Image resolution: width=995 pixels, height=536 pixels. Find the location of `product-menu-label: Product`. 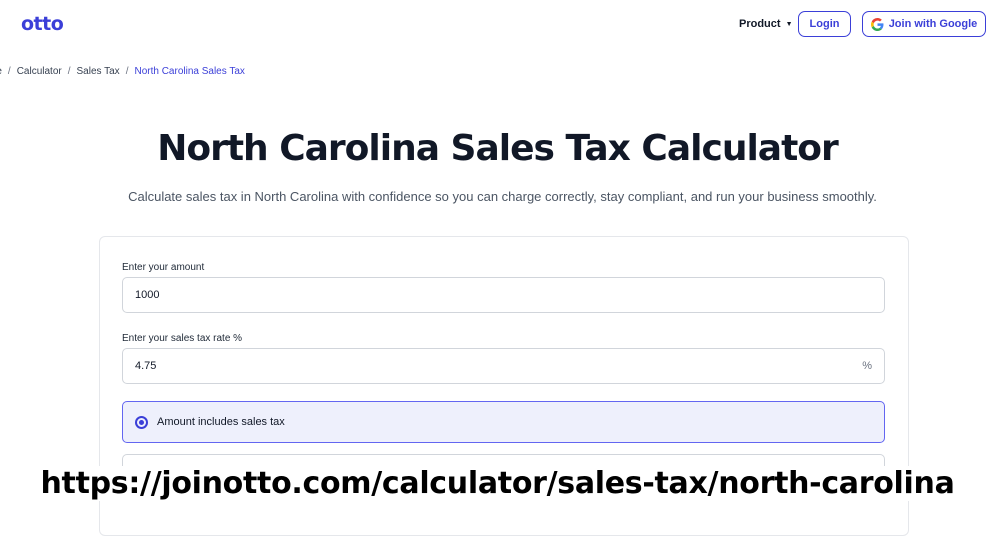

product-menu-label: Product is located at coordinates (760, 24).